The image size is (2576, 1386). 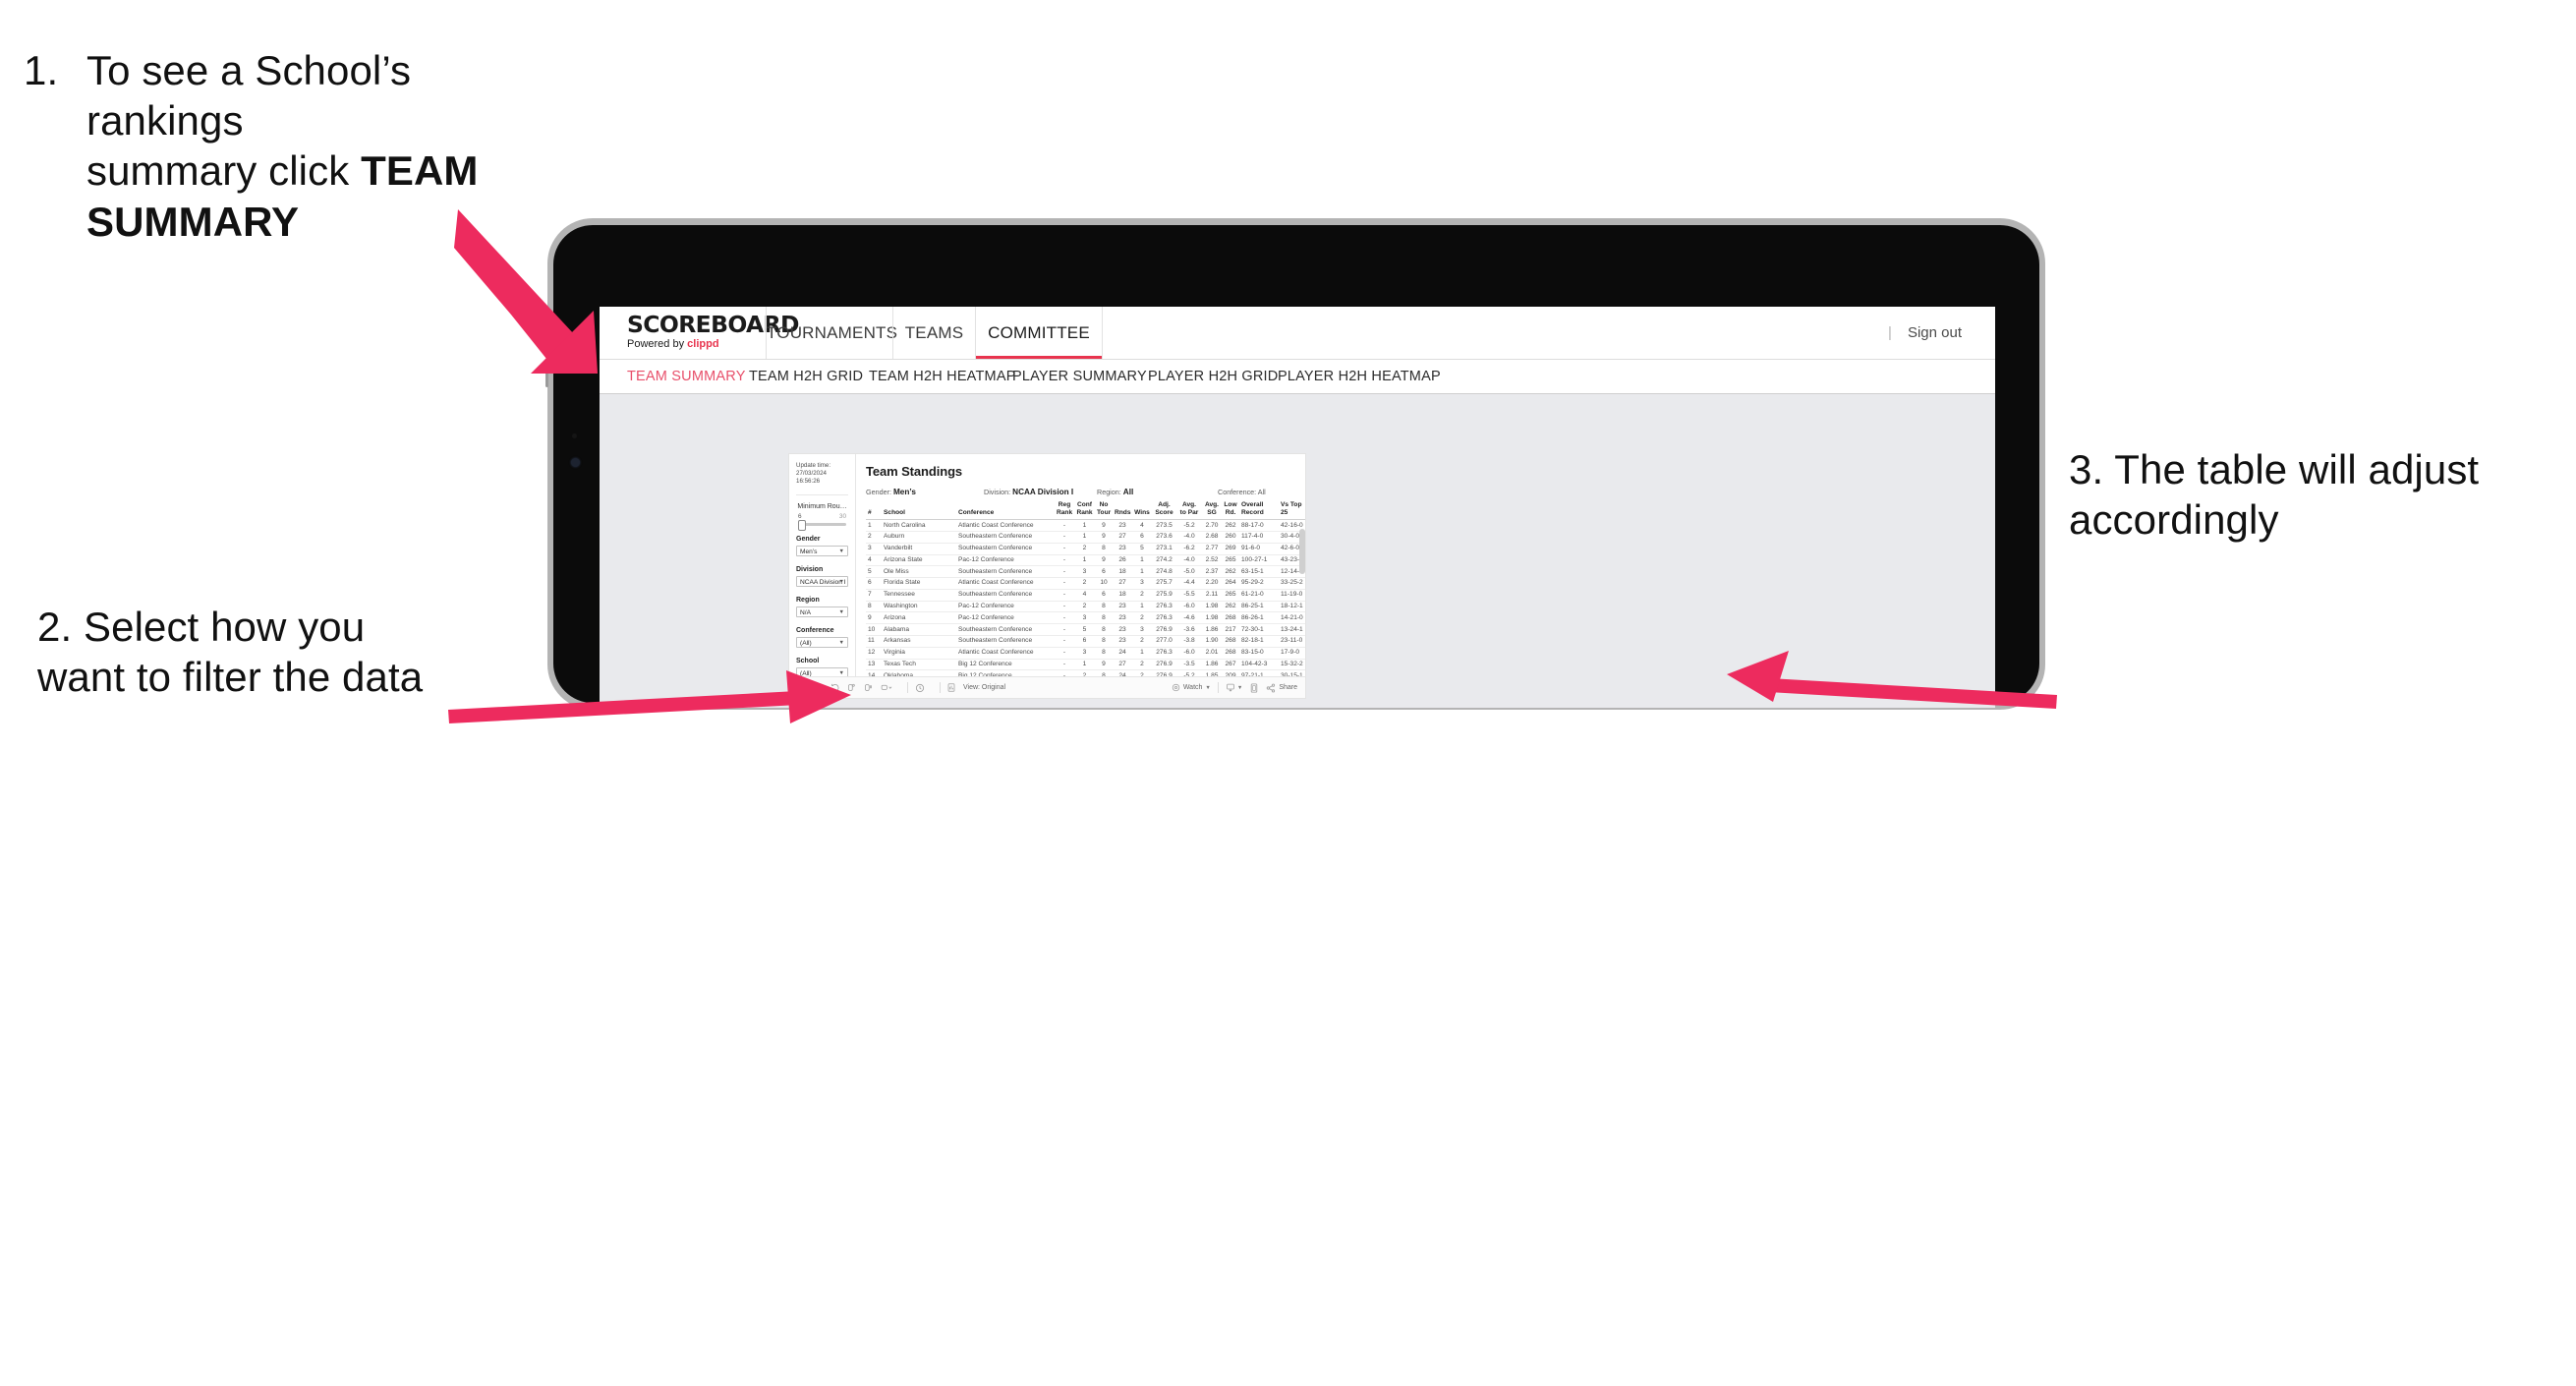 I want to click on gender-filter: Gender Men’s ▼, so click(x=822, y=546).